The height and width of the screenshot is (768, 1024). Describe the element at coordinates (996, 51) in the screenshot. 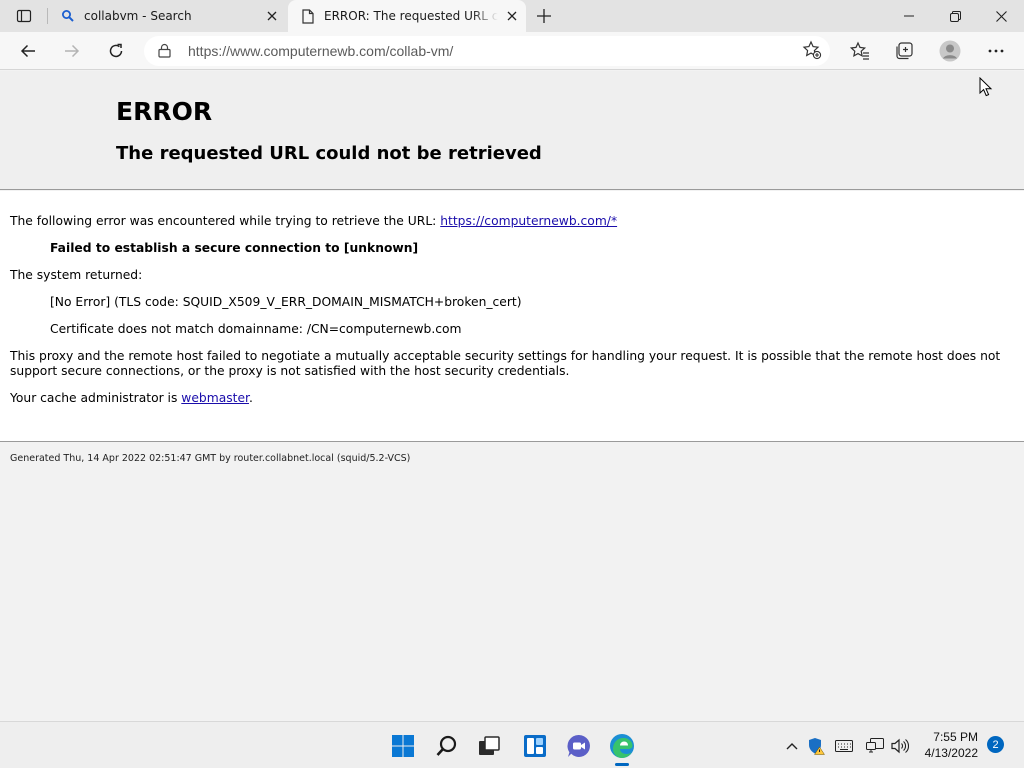

I see `settings-more-icon` at that location.